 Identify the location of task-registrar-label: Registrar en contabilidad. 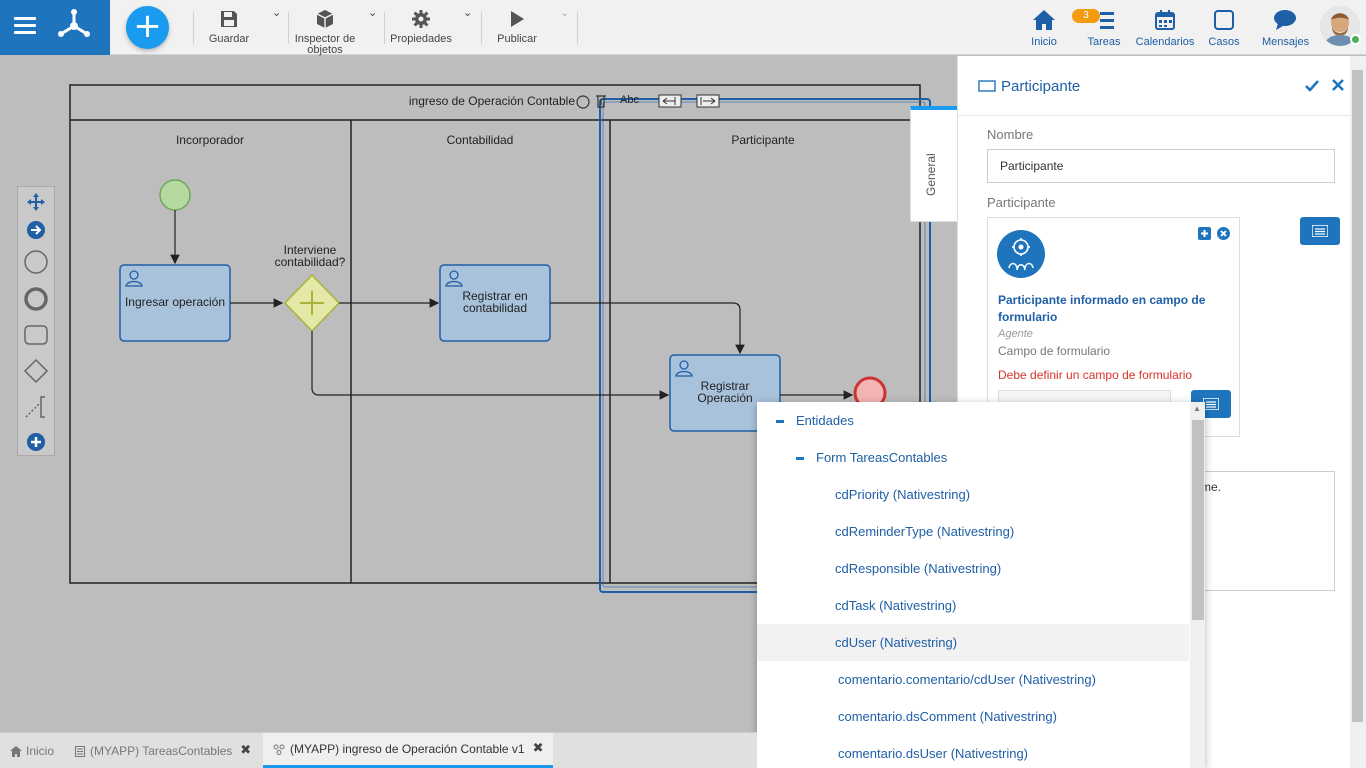
(495, 302).